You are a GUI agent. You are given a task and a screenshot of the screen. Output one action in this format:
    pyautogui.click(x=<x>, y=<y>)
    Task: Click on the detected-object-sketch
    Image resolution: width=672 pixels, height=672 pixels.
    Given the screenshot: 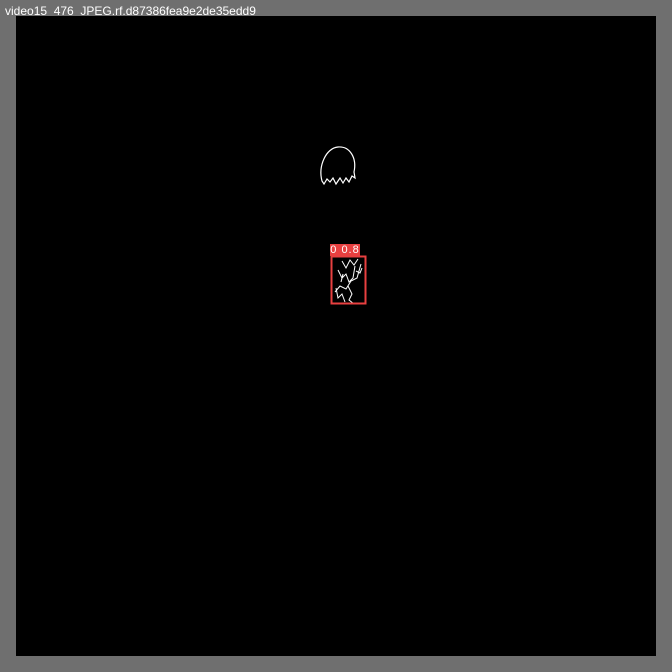 What is the action you would take?
    pyautogui.click(x=348, y=281)
    